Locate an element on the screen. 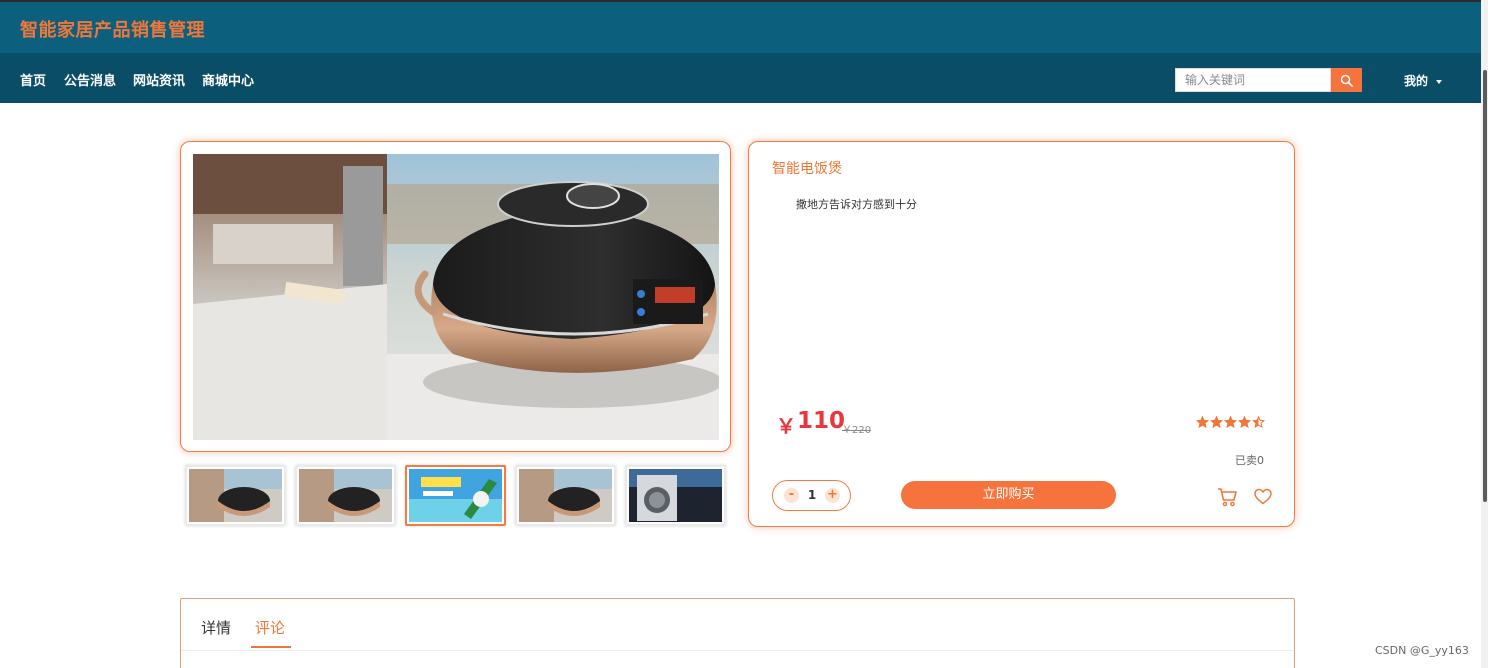 The image size is (1488, 668). user-menu-label: 我的 is located at coordinates (1416, 81).